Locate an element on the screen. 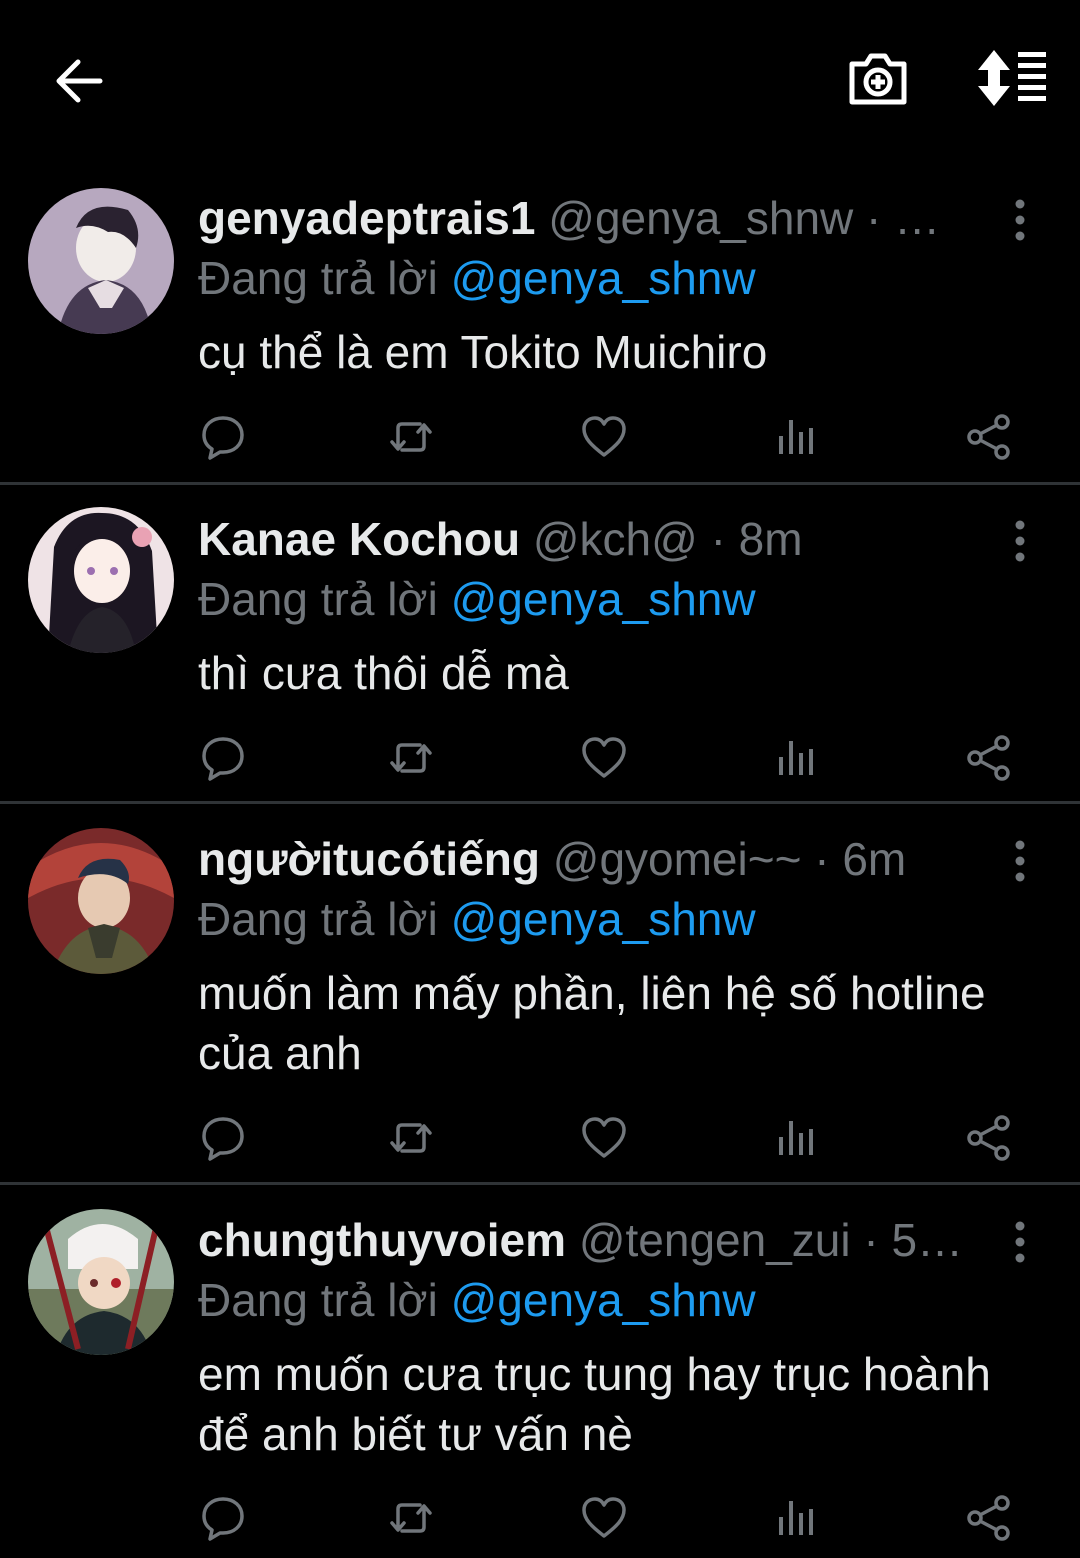 Image resolution: width=1080 pixels, height=1558 pixels. tweet-header: ngườitucótiếng @gyomei~~ · 6m is located at coordinates (593, 859).